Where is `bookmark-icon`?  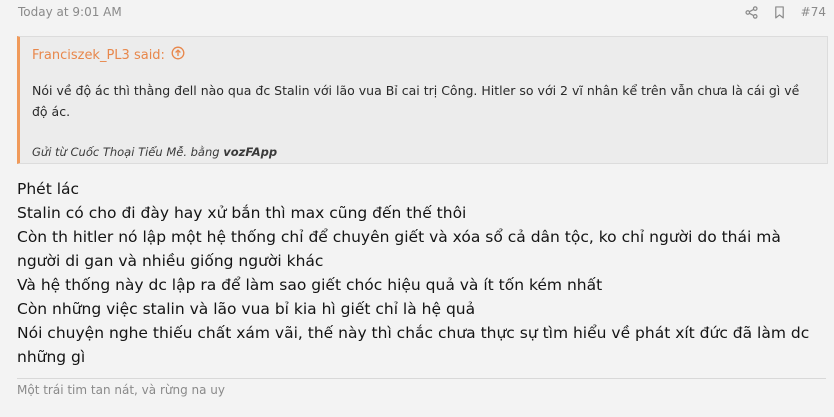
bookmark-icon is located at coordinates (779, 12).